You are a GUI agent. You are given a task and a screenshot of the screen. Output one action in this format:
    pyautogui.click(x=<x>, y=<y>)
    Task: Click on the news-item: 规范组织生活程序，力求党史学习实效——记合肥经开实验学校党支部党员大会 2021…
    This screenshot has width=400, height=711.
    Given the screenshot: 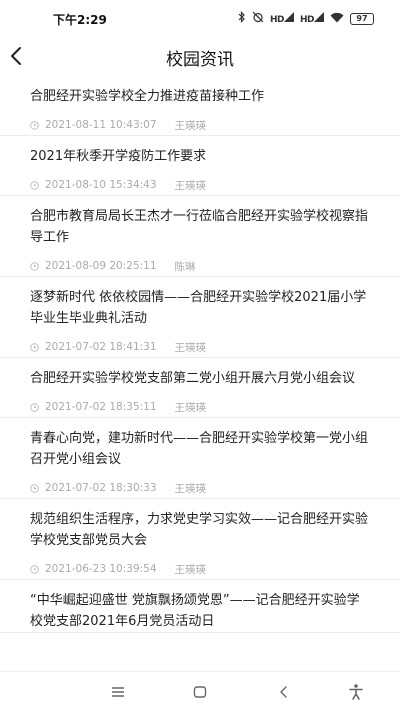 What is the action you would take?
    pyautogui.click(x=200, y=539)
    